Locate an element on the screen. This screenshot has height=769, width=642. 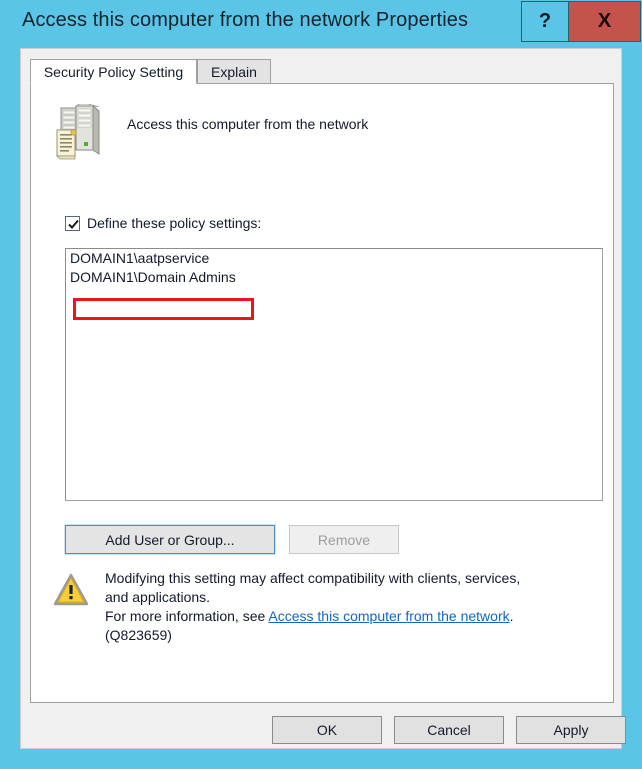
close-button: X is located at coordinates (605, 21).